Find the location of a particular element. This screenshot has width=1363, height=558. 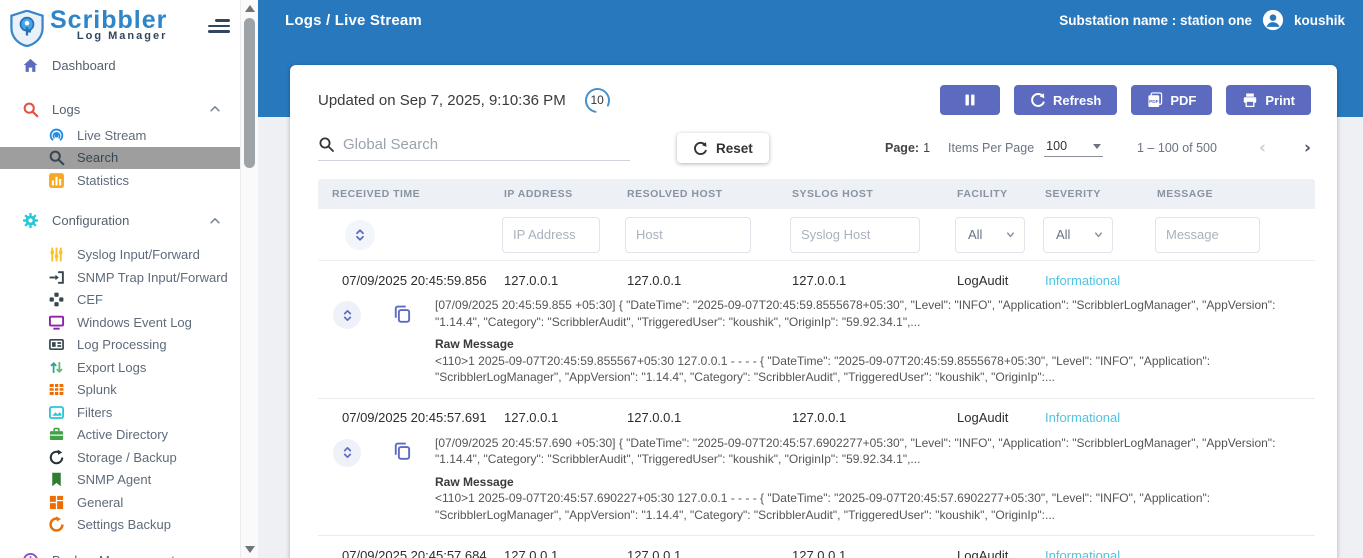

global-search is located at coordinates (474, 148).